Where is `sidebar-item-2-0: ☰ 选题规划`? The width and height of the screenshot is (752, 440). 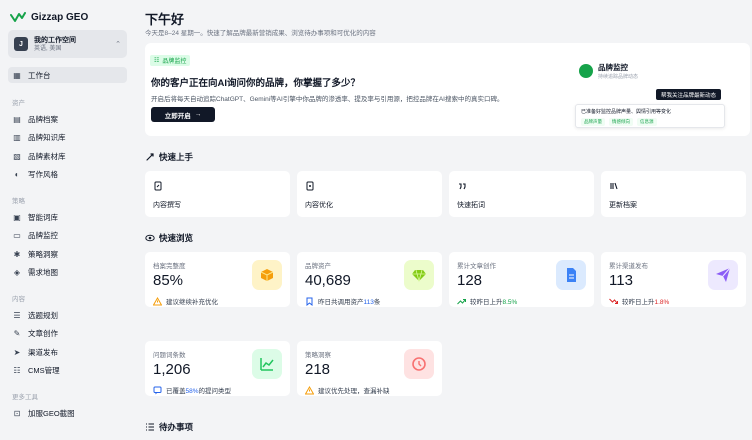 sidebar-item-2-0: ☰ 选题规划 is located at coordinates (67, 315).